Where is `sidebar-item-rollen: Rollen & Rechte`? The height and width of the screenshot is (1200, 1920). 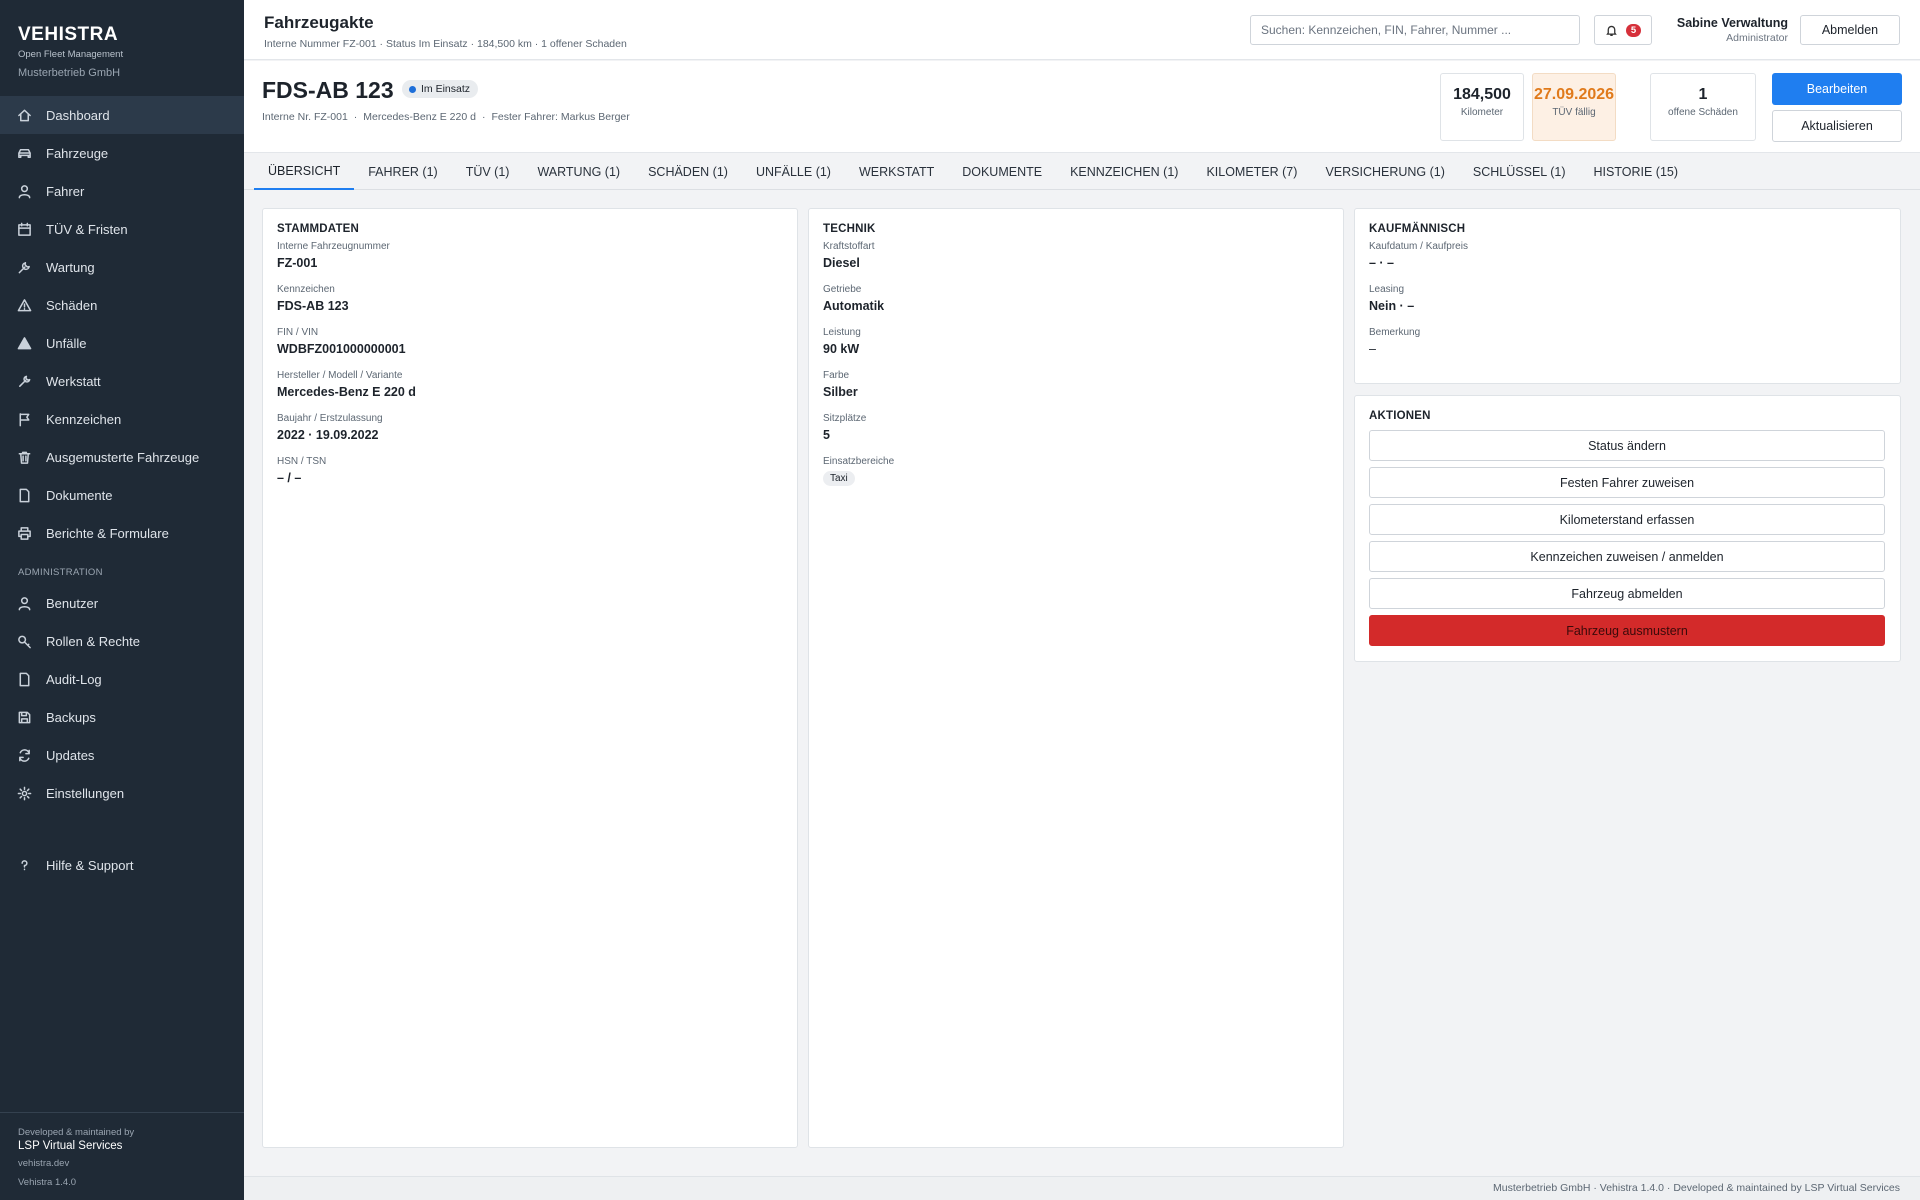 sidebar-item-rollen: Rollen & Rechte is located at coordinates (122, 641).